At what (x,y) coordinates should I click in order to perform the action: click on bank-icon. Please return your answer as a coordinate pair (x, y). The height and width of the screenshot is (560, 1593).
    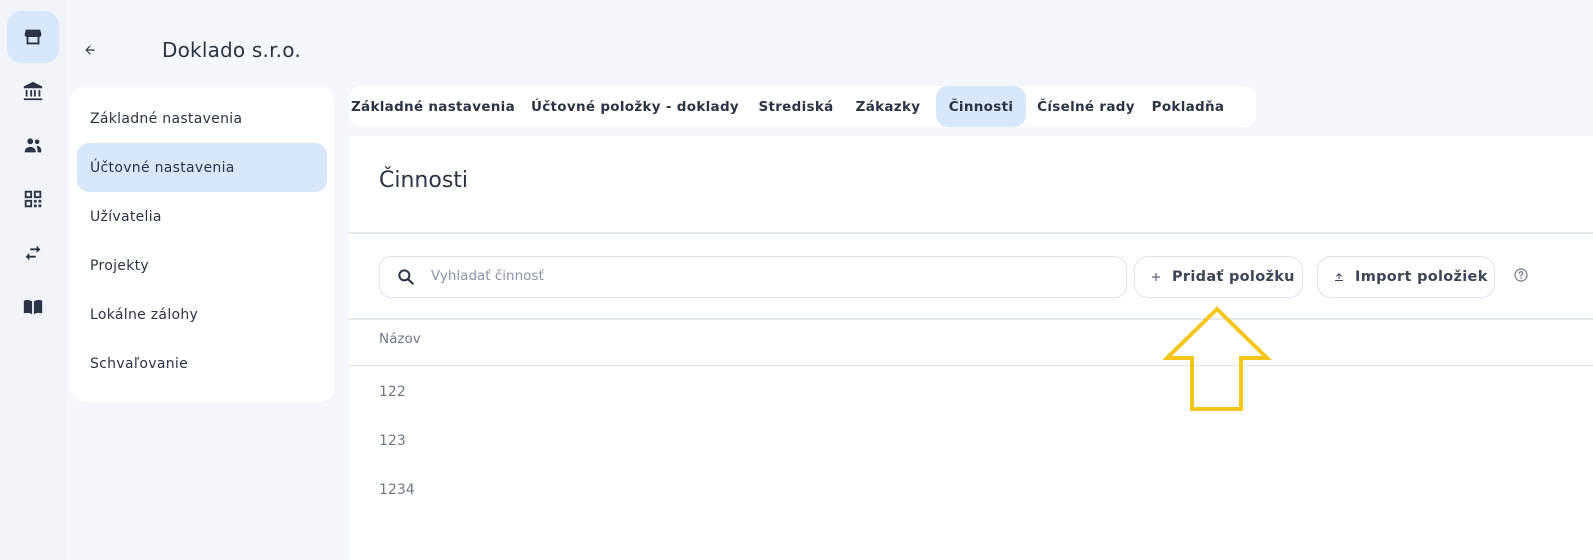
    Looking at the image, I should click on (33, 91).